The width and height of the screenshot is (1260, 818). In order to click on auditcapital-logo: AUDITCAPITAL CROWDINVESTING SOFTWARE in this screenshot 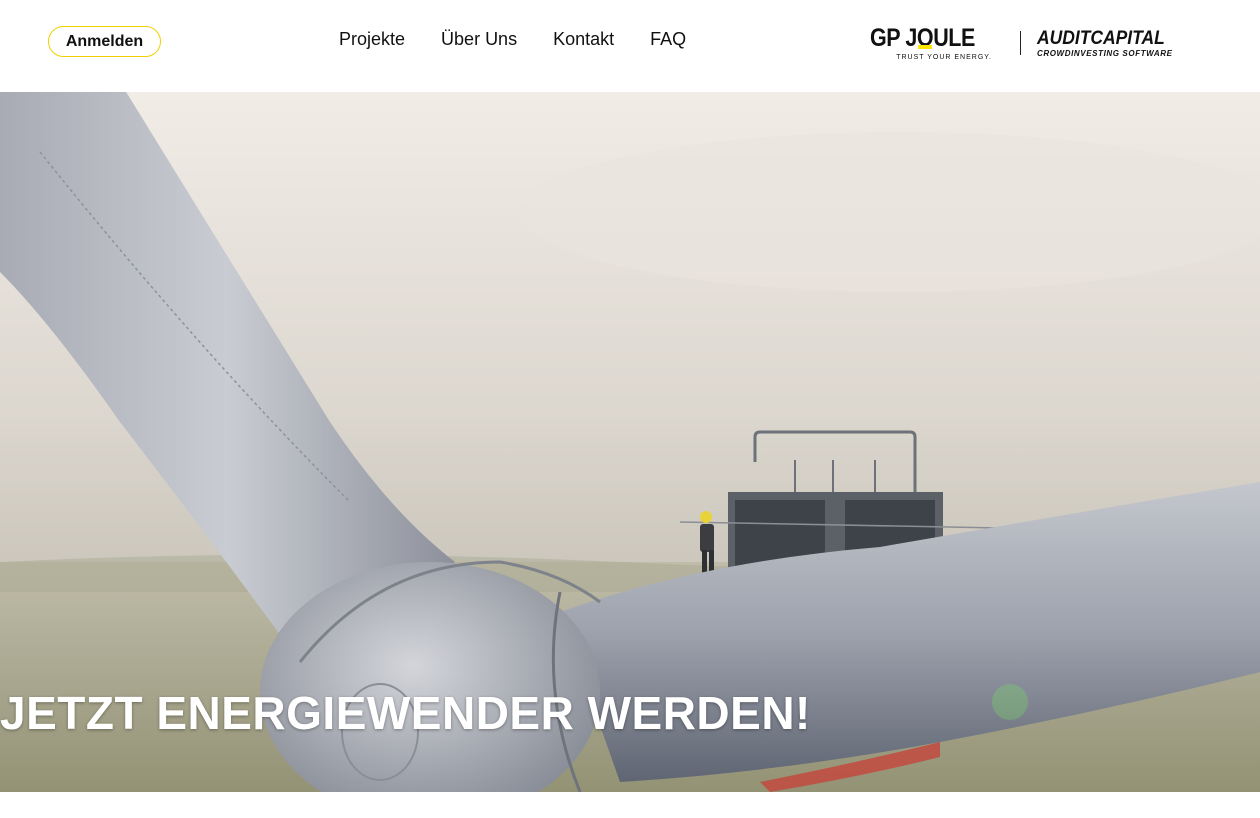, I will do `click(1106, 43)`.